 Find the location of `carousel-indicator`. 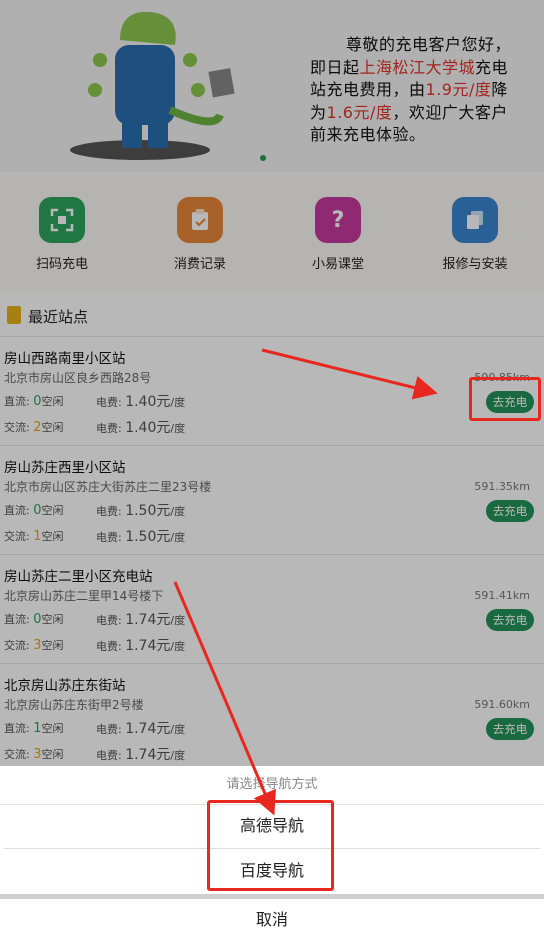

carousel-indicator is located at coordinates (263, 158).